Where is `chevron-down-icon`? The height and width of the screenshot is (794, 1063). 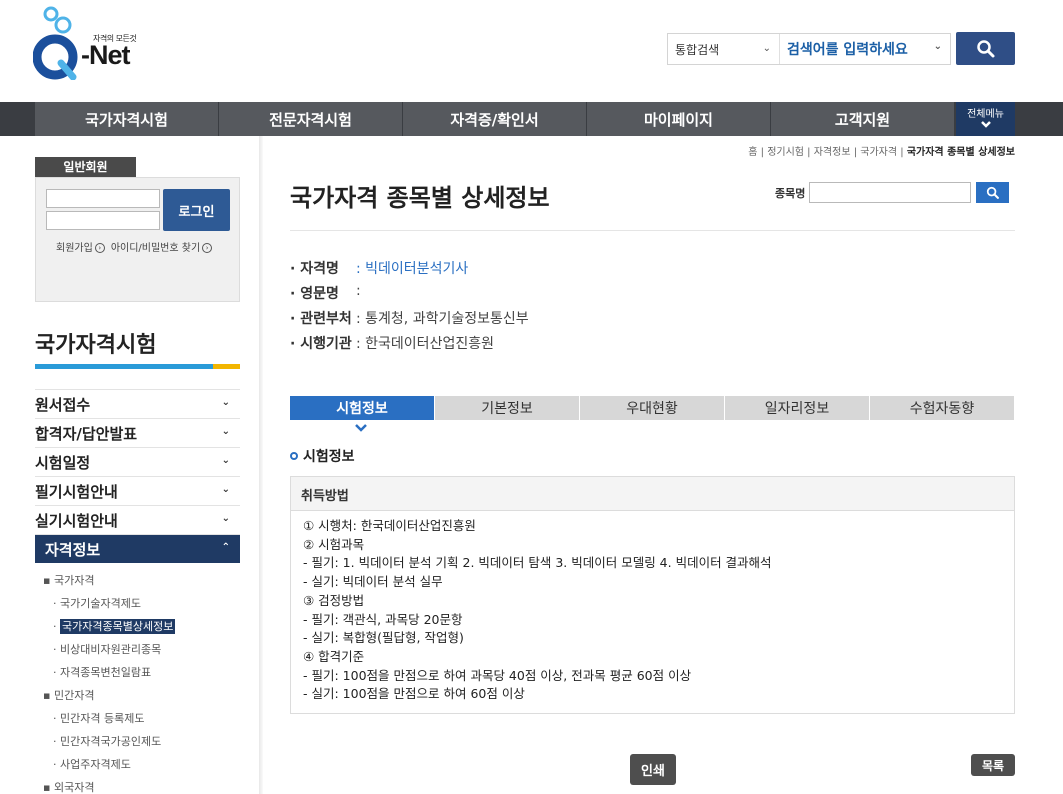 chevron-down-icon is located at coordinates (985, 124).